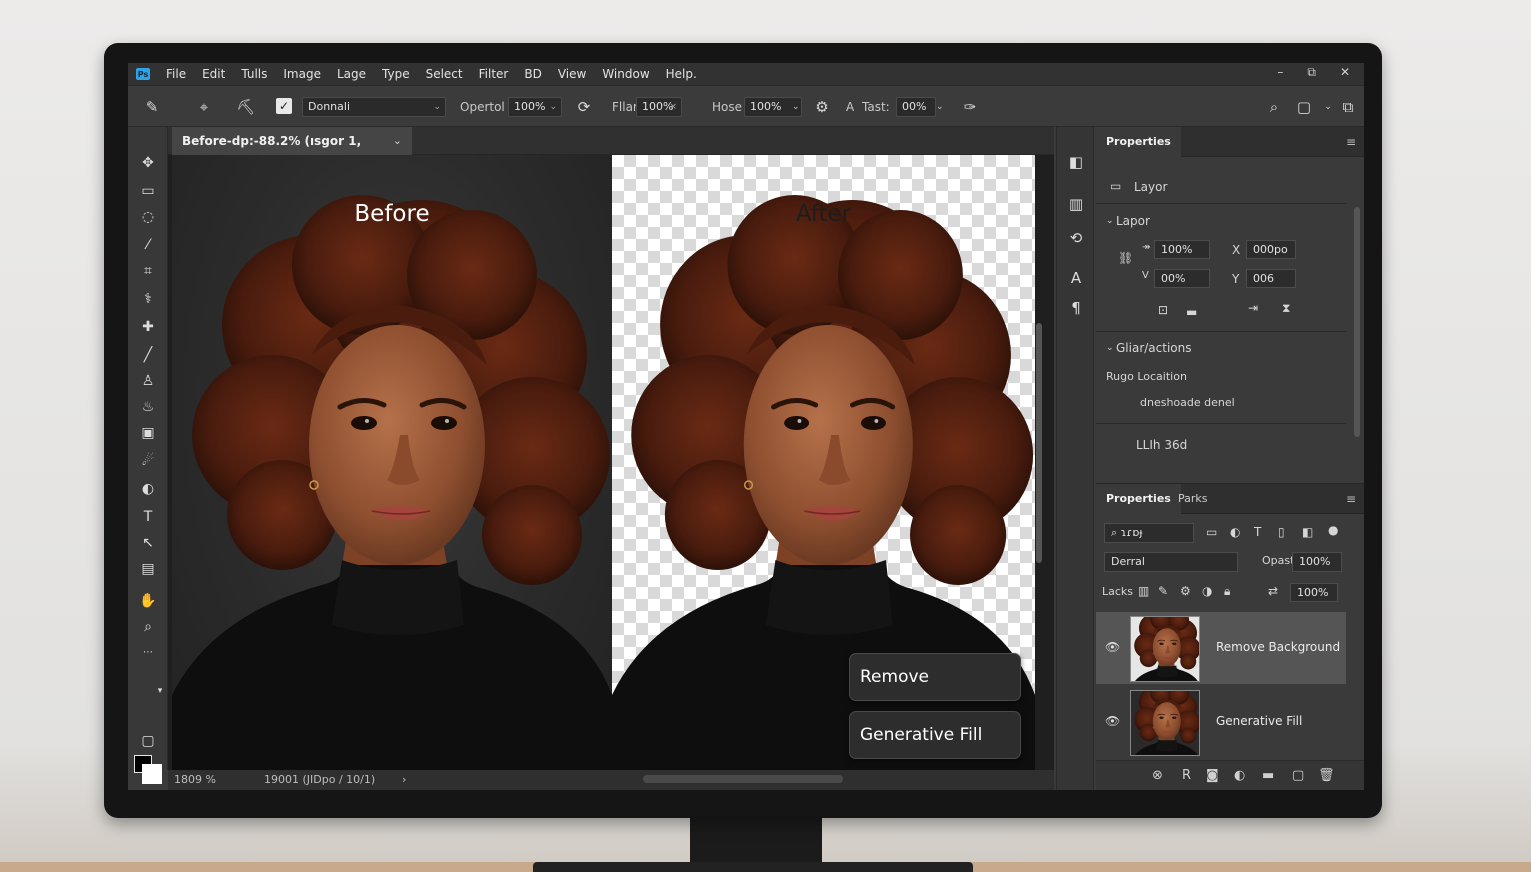  What do you see at coordinates (148, 627) in the screenshot?
I see `zoom-tool-icon: ⌕` at bounding box center [148, 627].